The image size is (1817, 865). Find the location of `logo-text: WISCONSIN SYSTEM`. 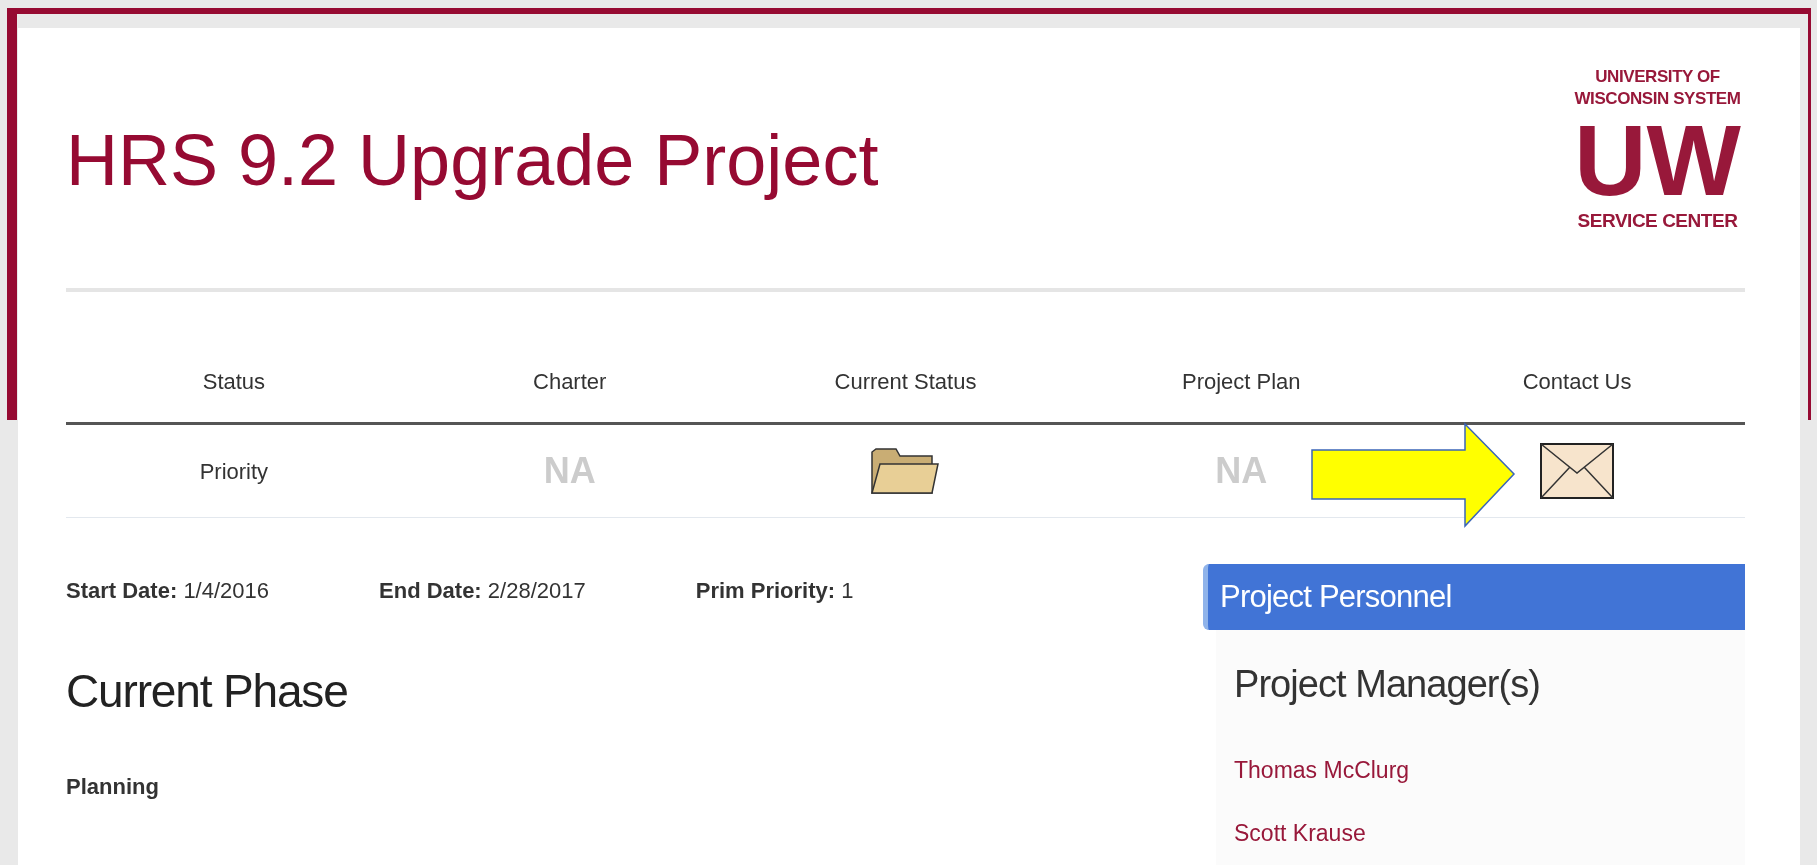

logo-text: WISCONSIN SYSTEM is located at coordinates (1657, 99).